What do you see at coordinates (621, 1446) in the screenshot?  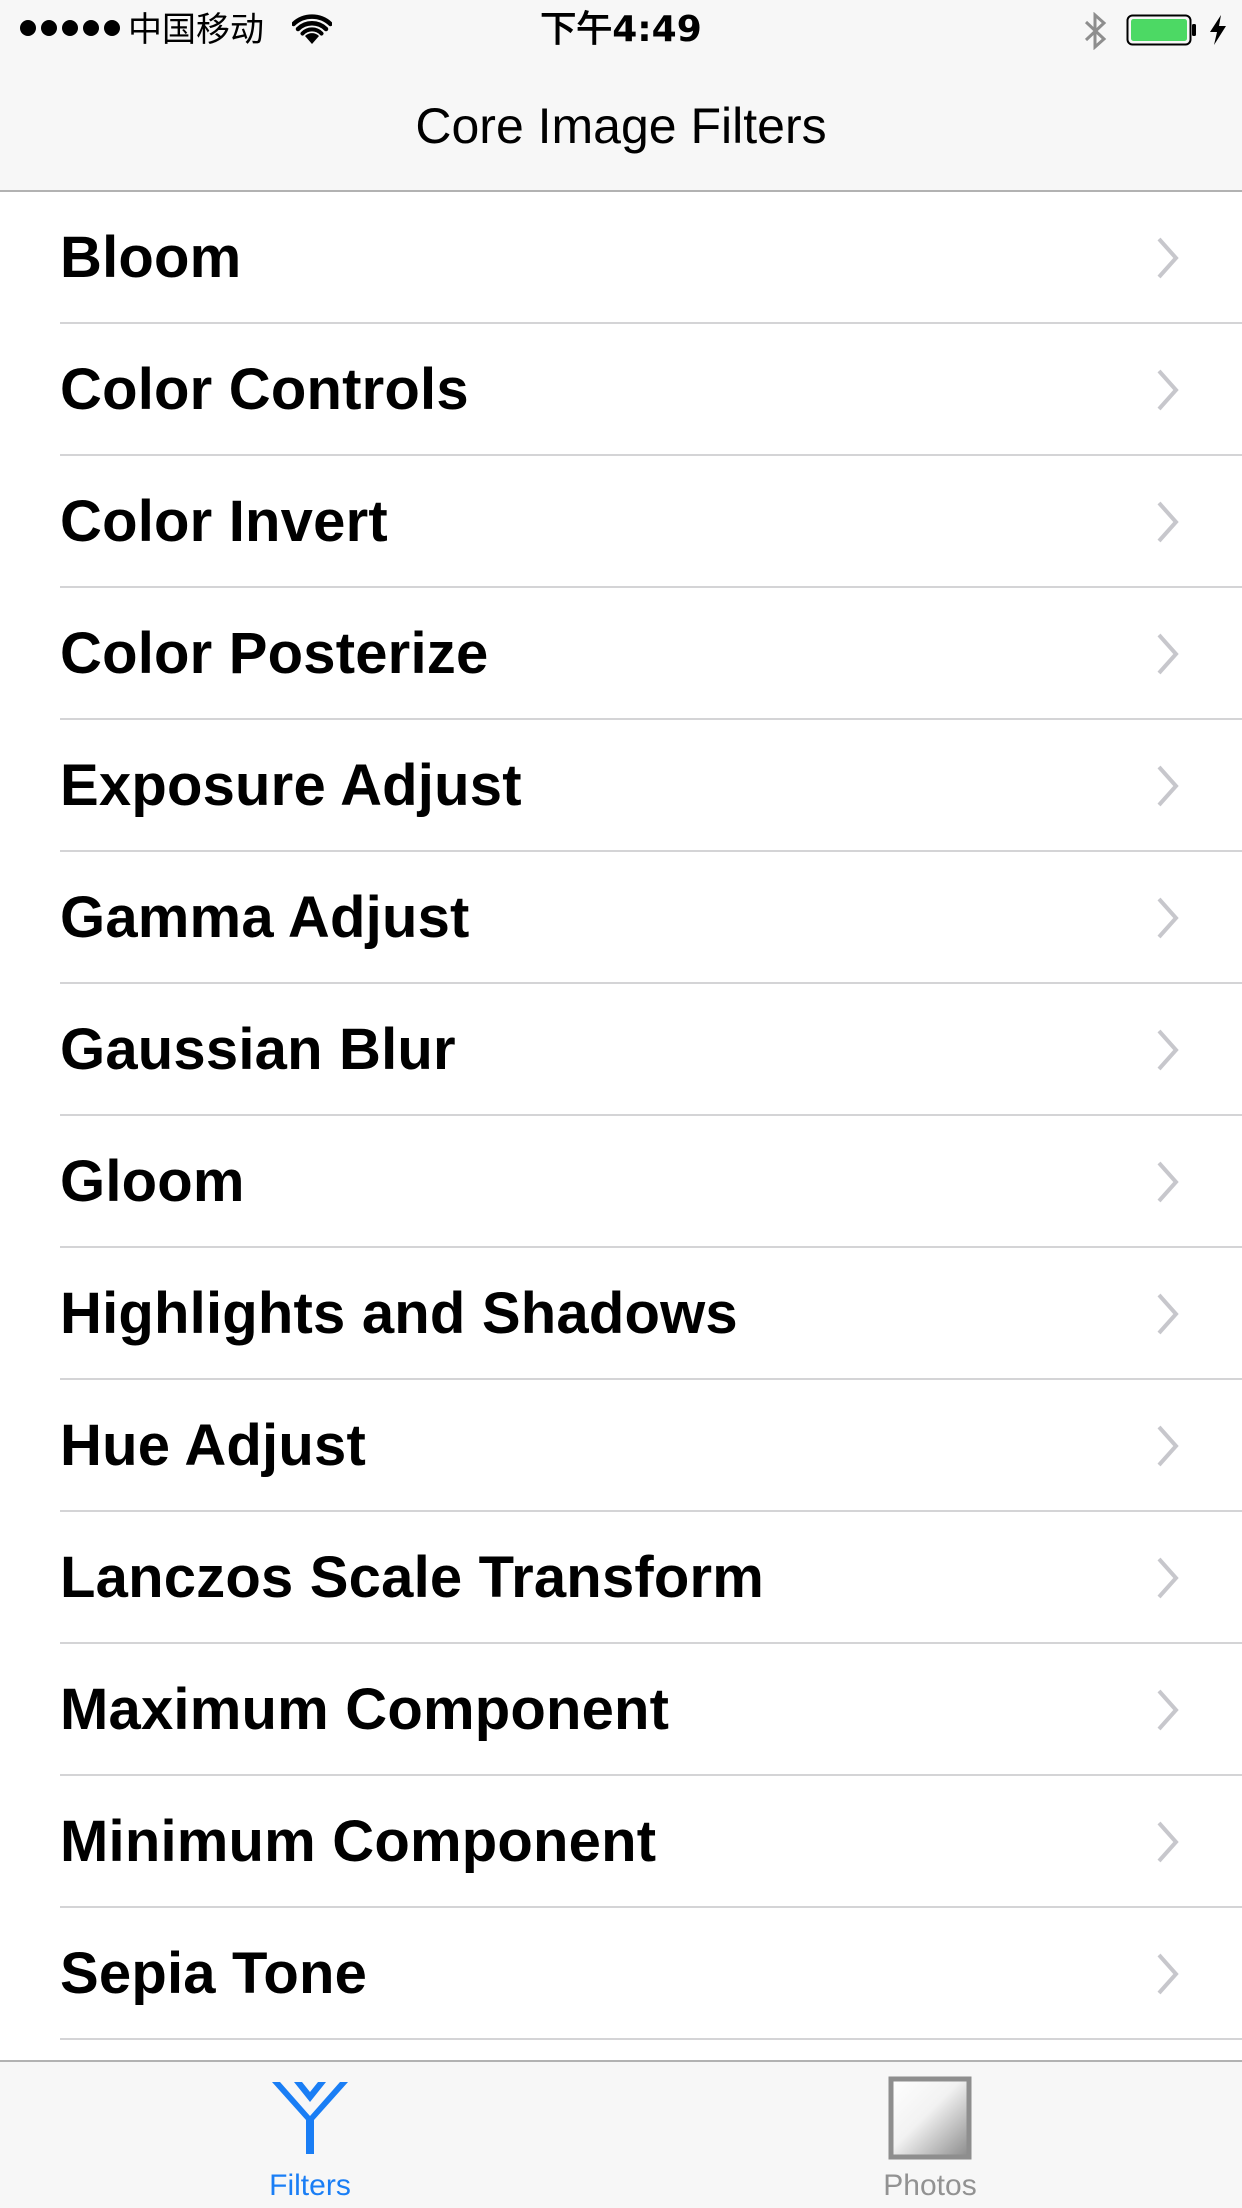 I see `list-item: Hue Adjust` at bounding box center [621, 1446].